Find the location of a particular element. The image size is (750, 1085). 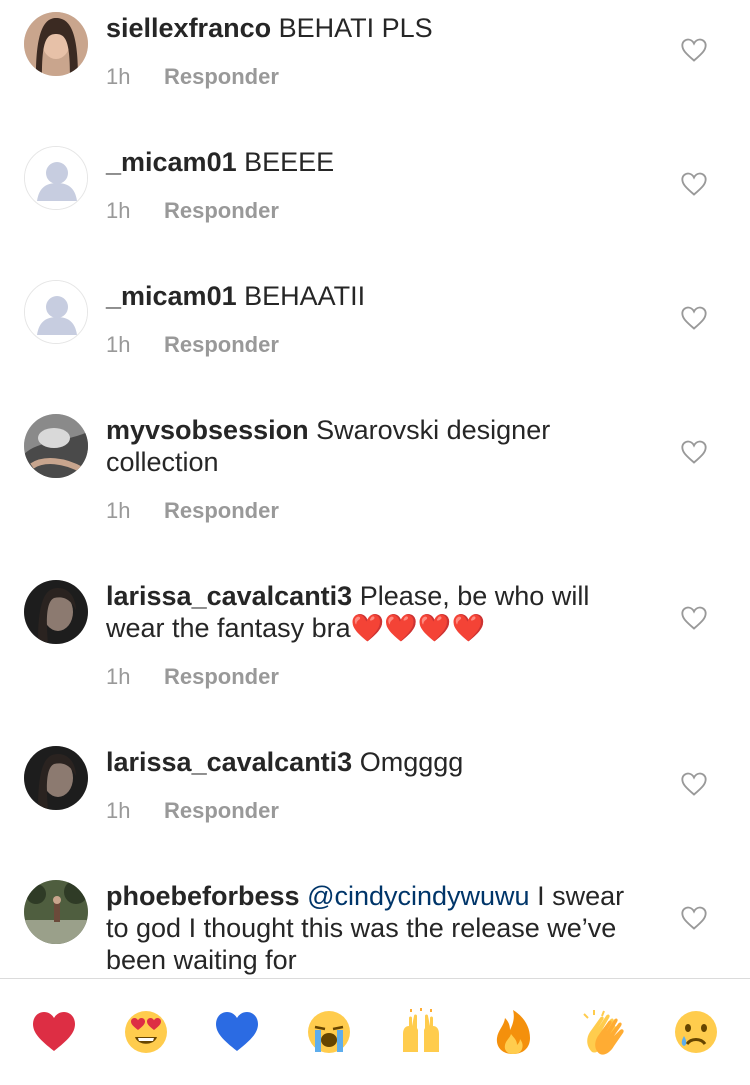

comment-text: _micam01 BEHAATII is located at coordinates (376, 296).